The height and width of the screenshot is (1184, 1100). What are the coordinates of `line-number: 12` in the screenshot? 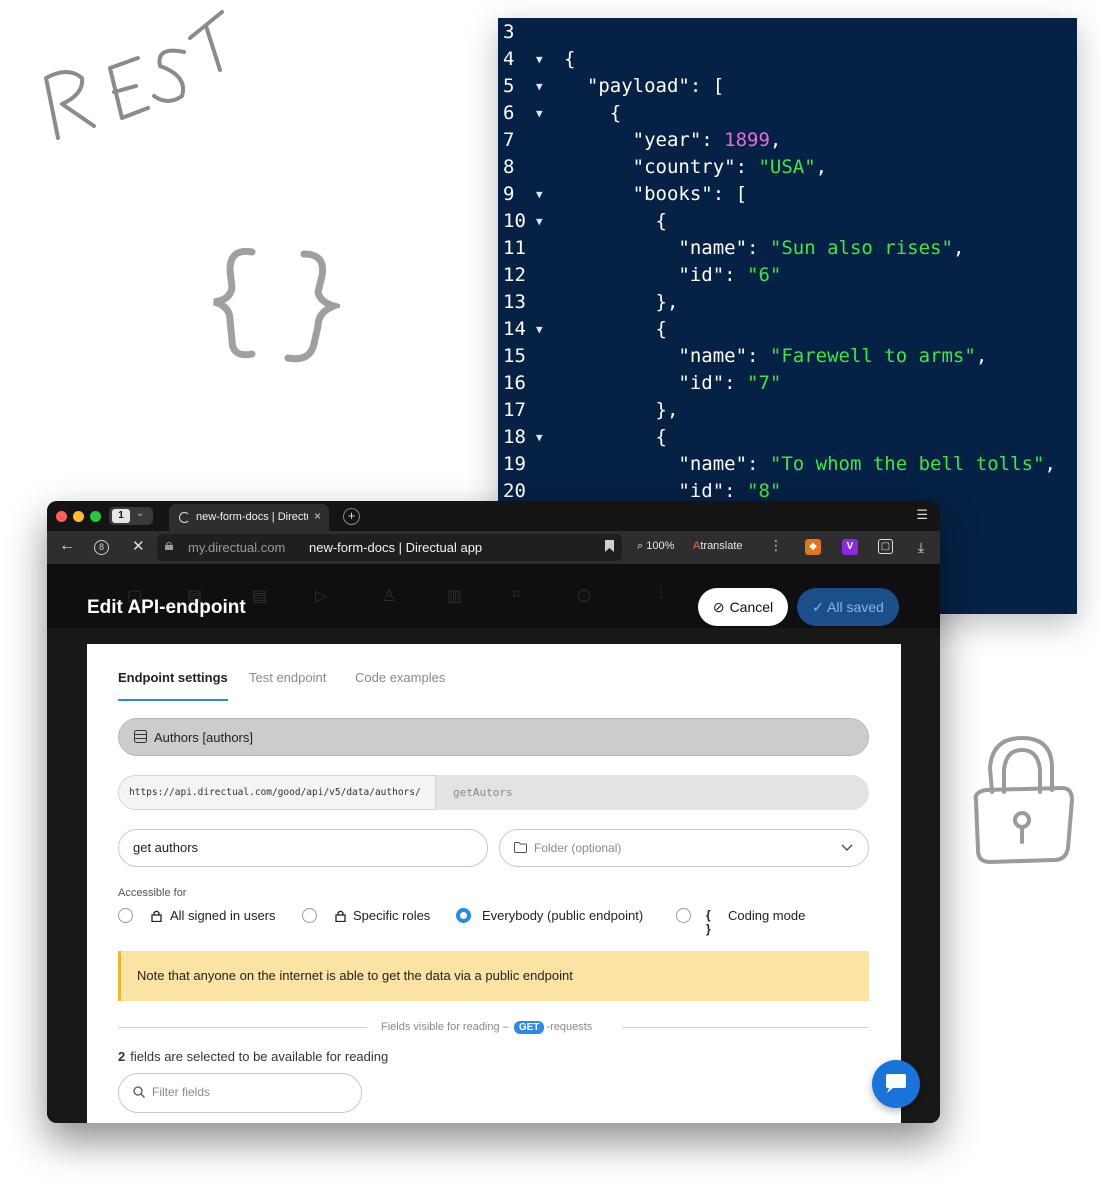 It's located at (514, 275).